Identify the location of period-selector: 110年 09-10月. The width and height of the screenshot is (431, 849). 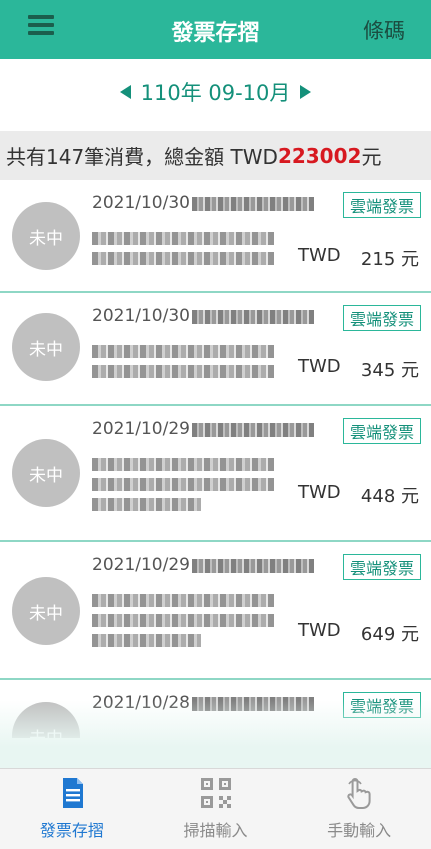
(215, 92).